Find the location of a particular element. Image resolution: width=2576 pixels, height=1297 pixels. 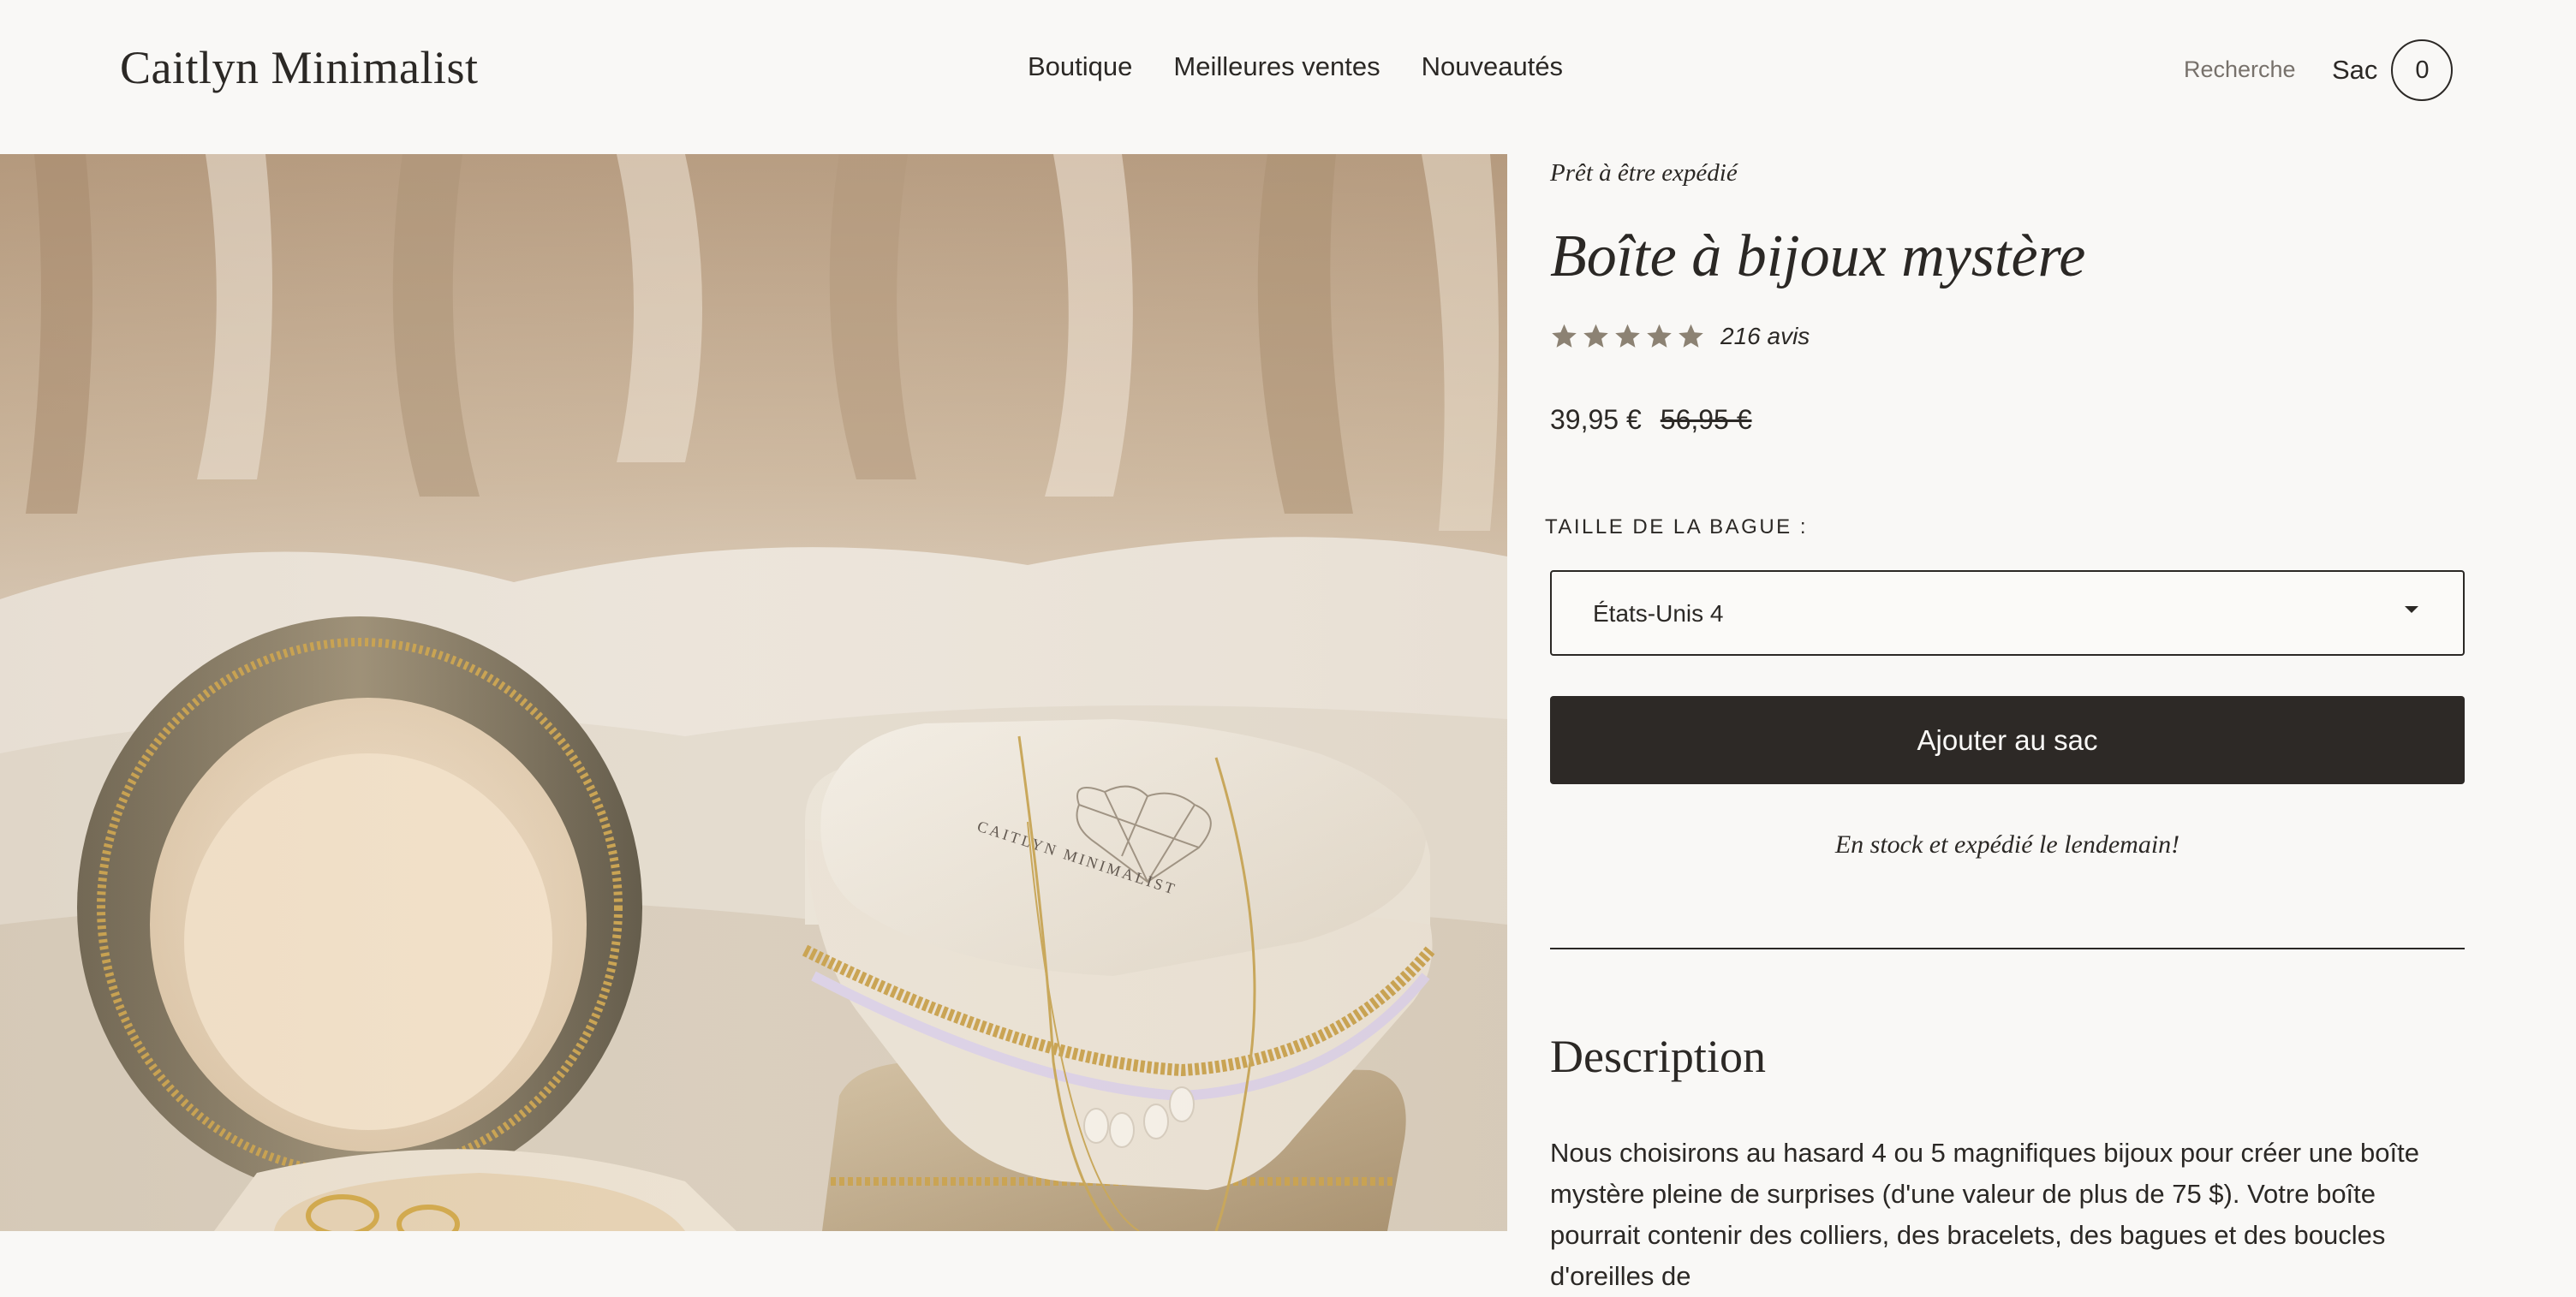

ring-size-select: États-Unis 4 is located at coordinates (2007, 613).